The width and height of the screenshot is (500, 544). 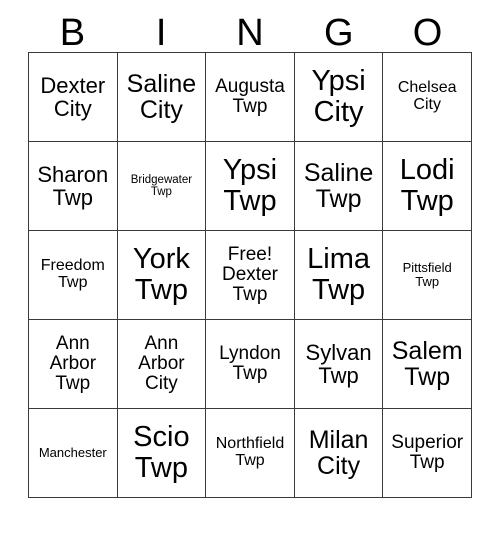 I want to click on bingo-cell: Freedom Twp, so click(x=73, y=275).